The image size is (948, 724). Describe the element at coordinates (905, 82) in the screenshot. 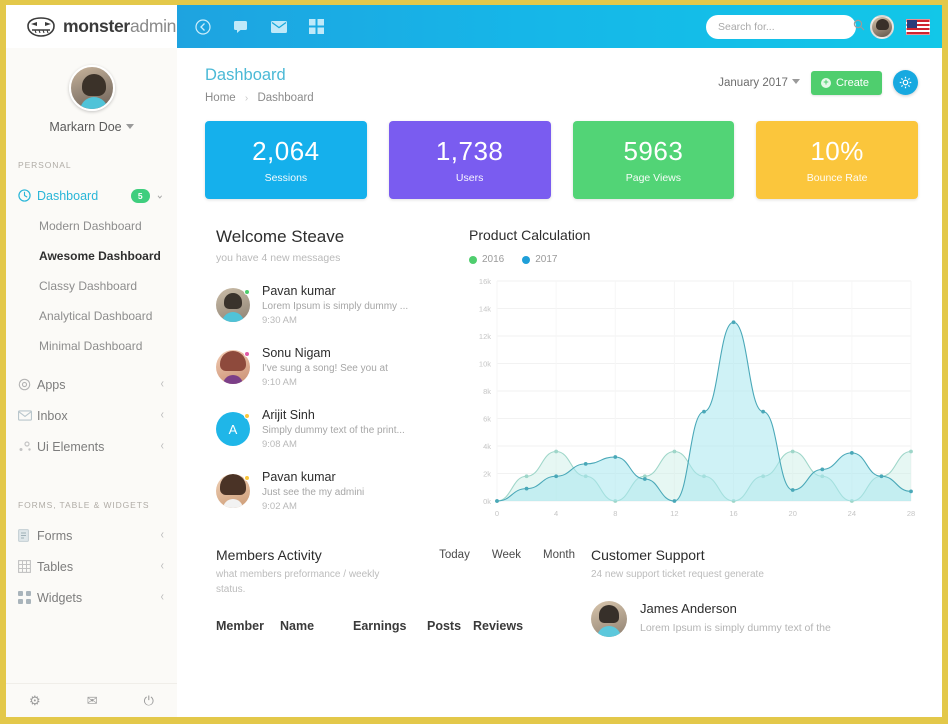

I see `settings-gear-button` at that location.